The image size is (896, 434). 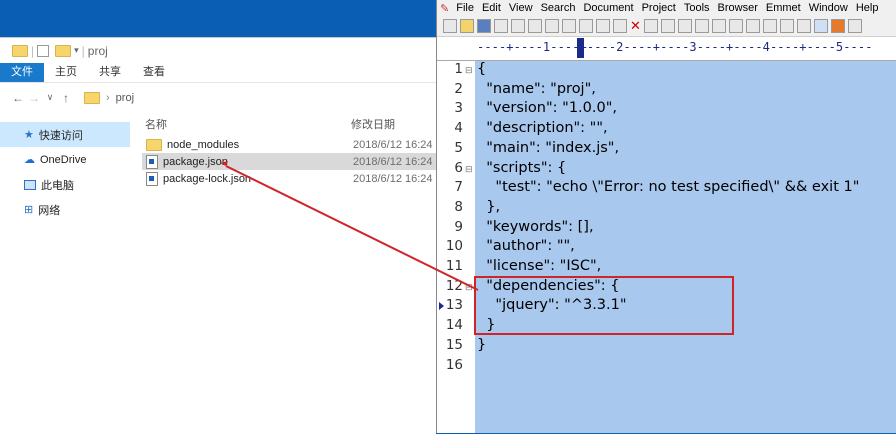 I want to click on annotation-arrow-line, so click(x=352, y=228).